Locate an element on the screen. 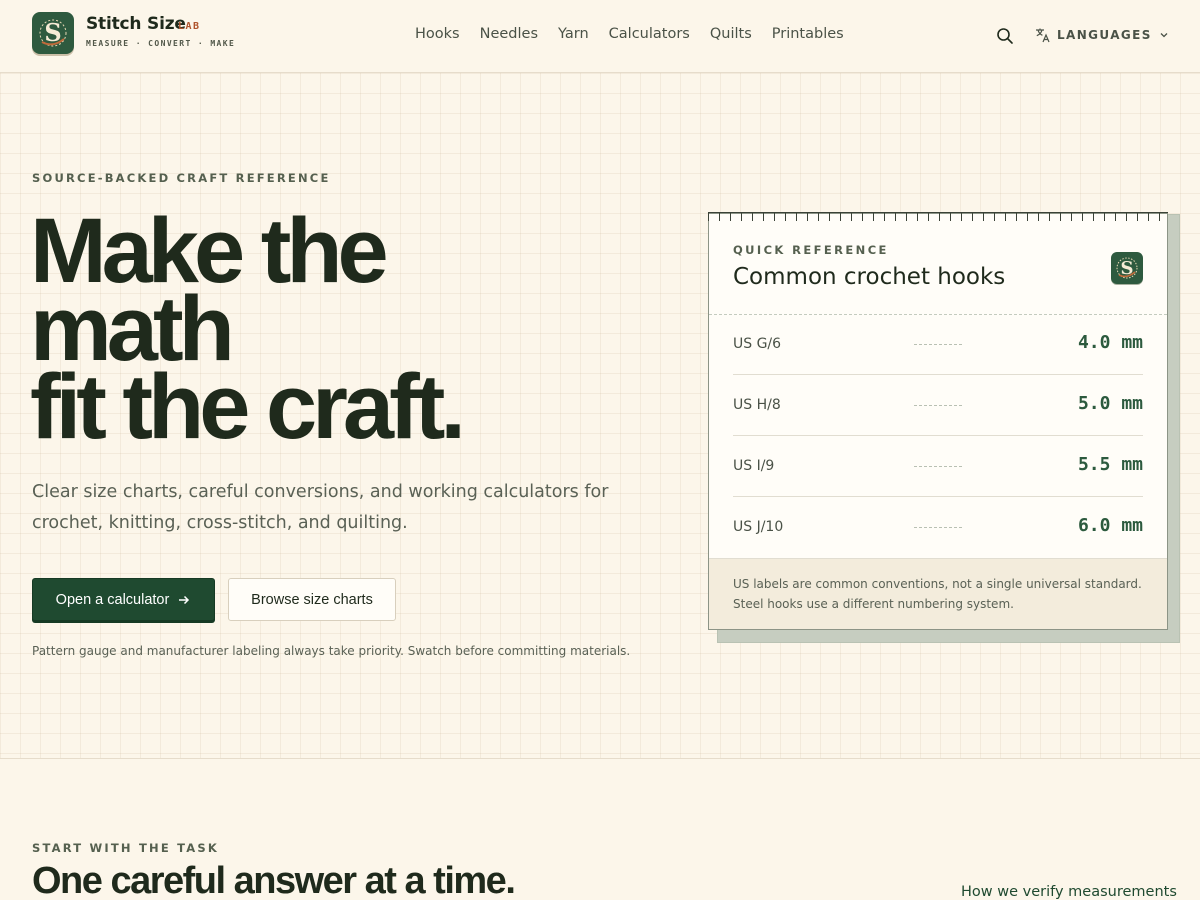 Image resolution: width=1200 pixels, height=900 pixels. browse-size-charts-button: Browse size charts is located at coordinates (312, 599).